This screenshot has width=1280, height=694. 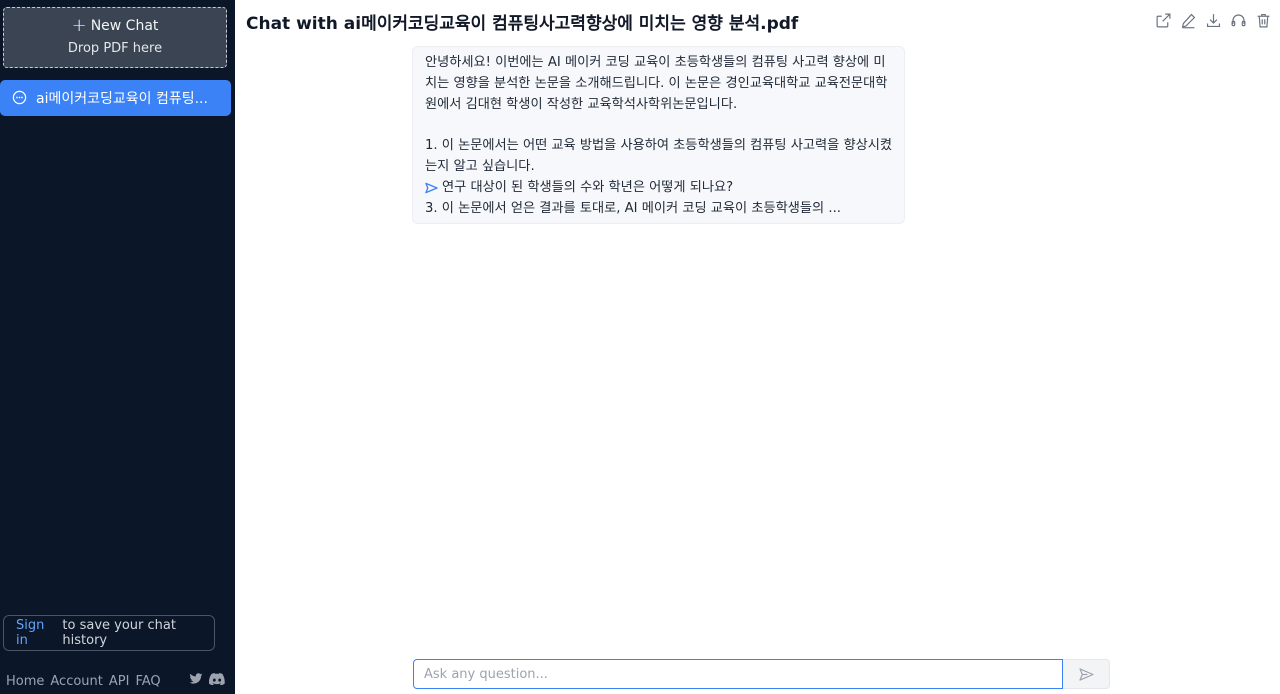 What do you see at coordinates (124, 26) in the screenshot?
I see `new-chat-label: New Chat` at bounding box center [124, 26].